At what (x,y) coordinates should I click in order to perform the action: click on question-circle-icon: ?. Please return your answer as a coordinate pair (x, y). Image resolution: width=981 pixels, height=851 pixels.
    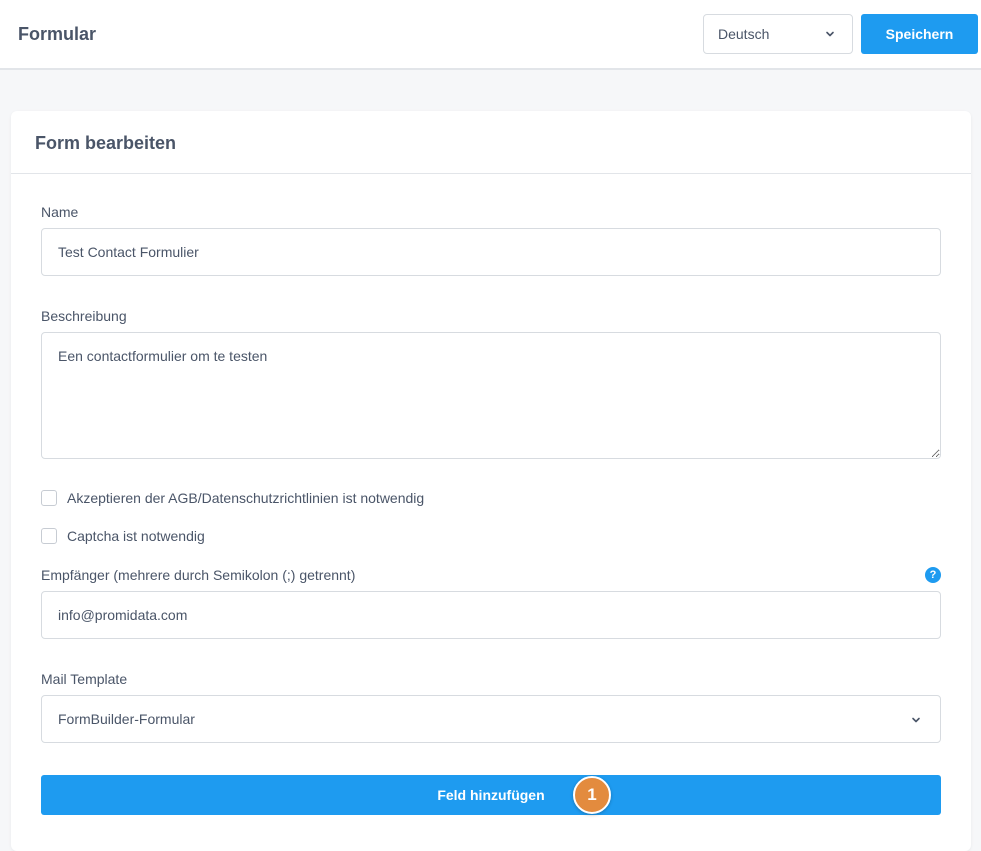
    Looking at the image, I should click on (933, 575).